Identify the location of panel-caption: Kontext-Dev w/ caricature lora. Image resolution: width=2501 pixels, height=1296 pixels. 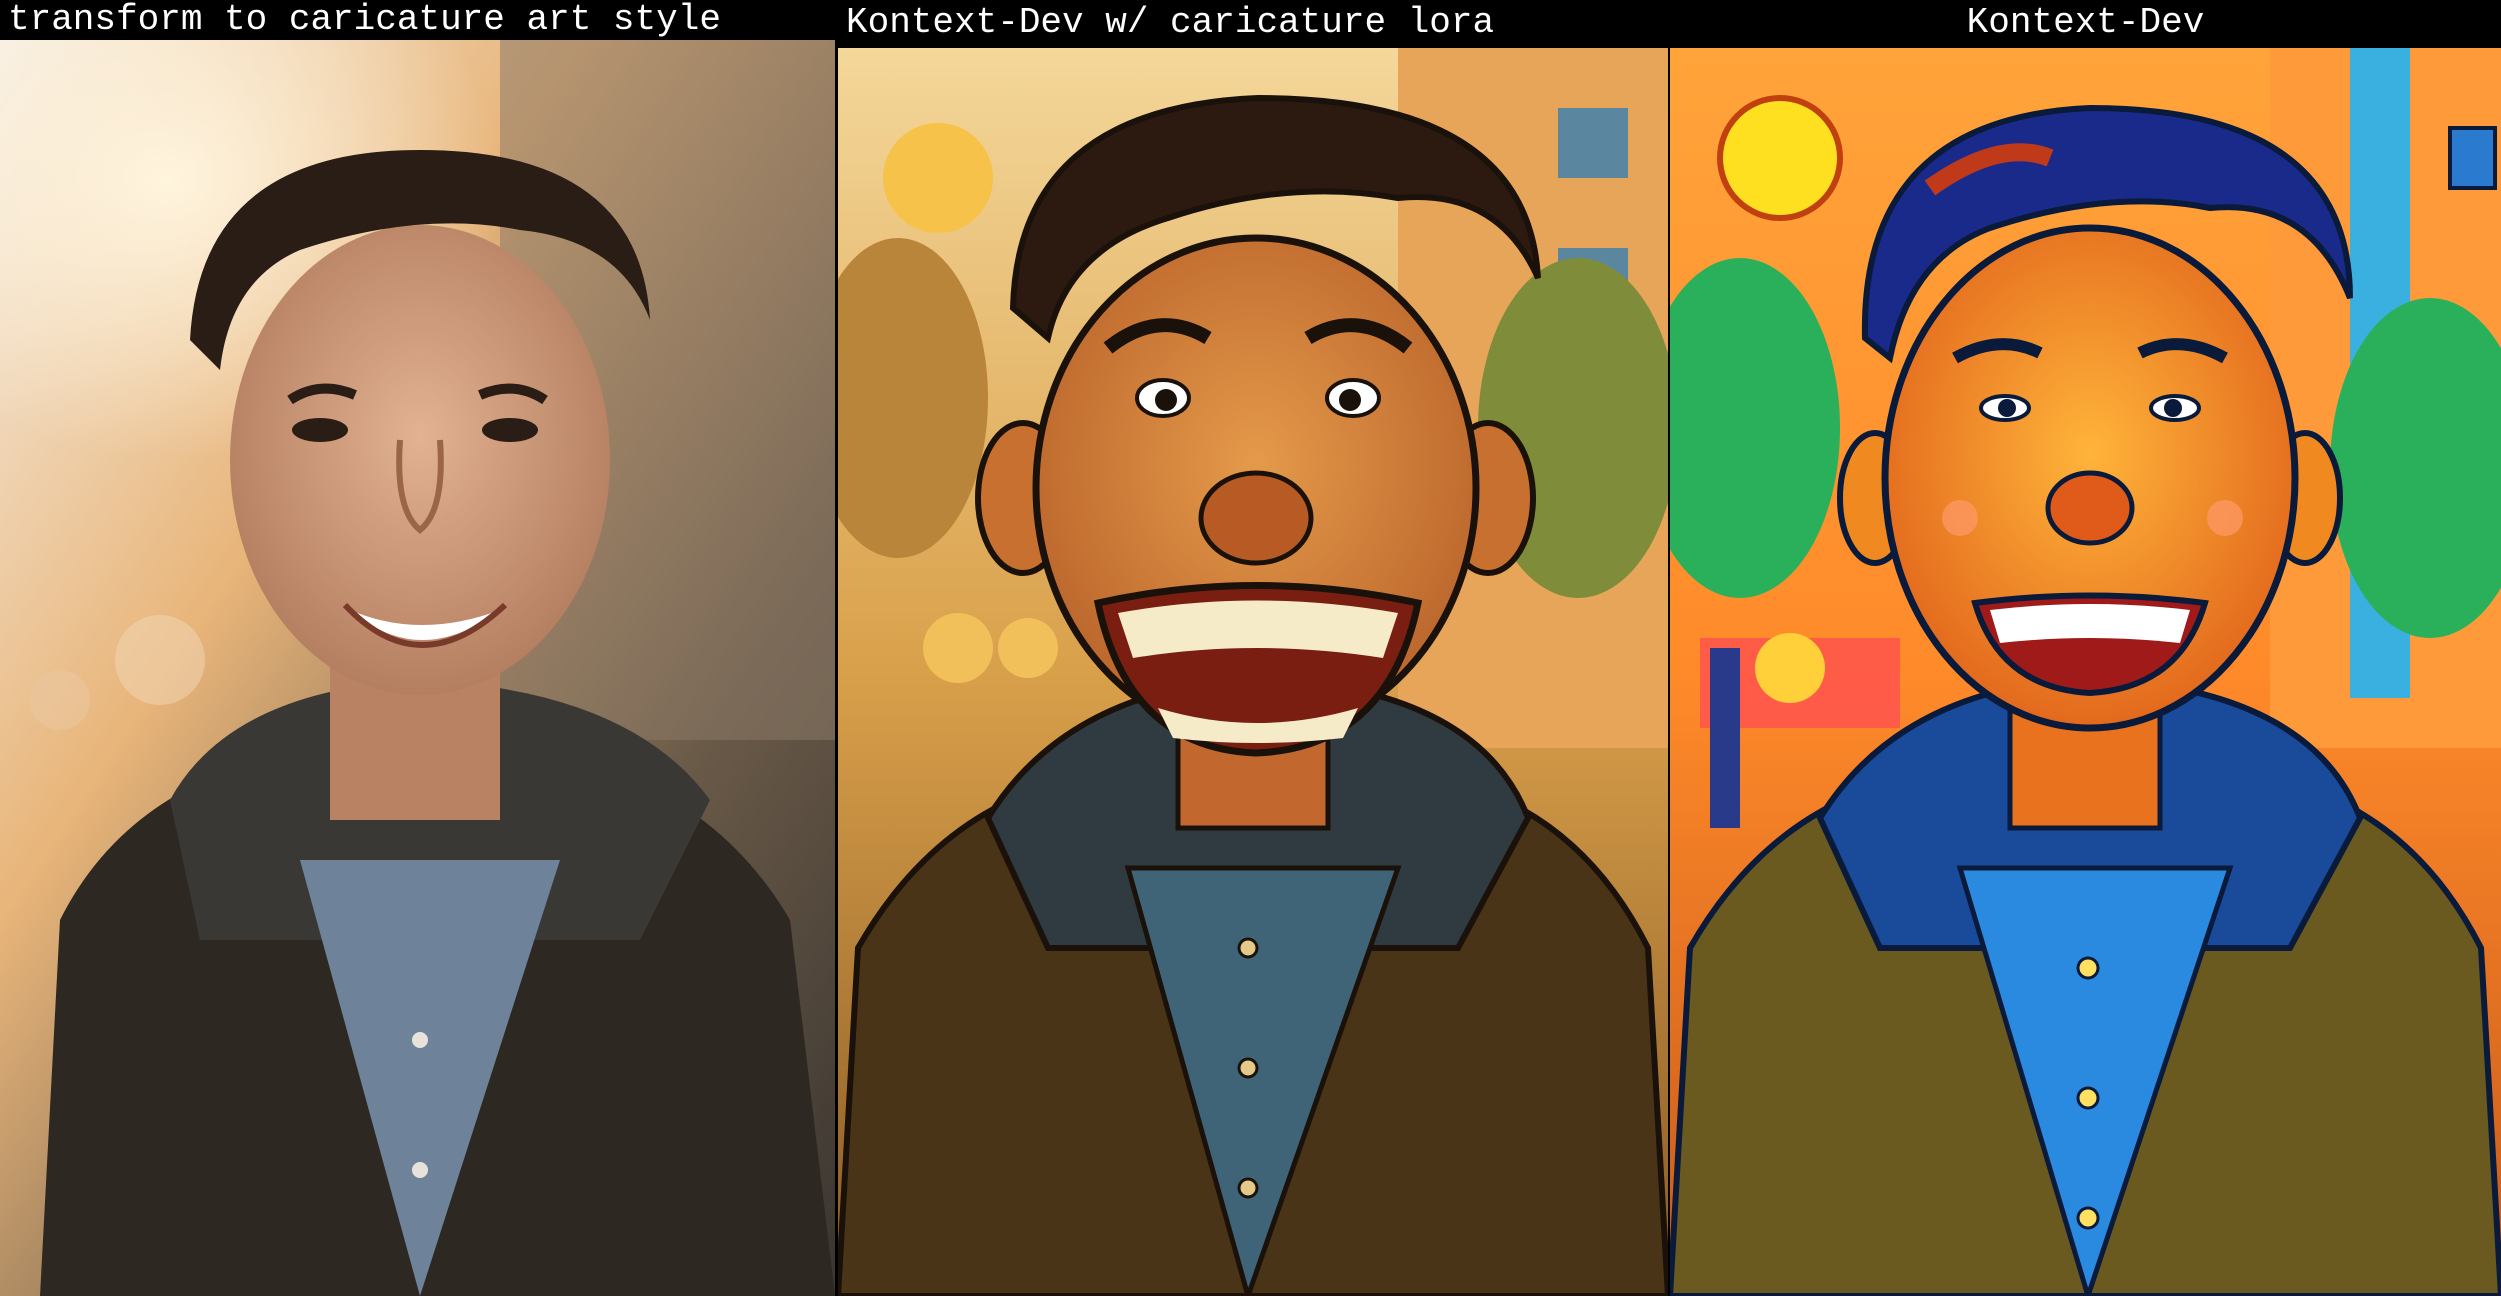
(1253, 23).